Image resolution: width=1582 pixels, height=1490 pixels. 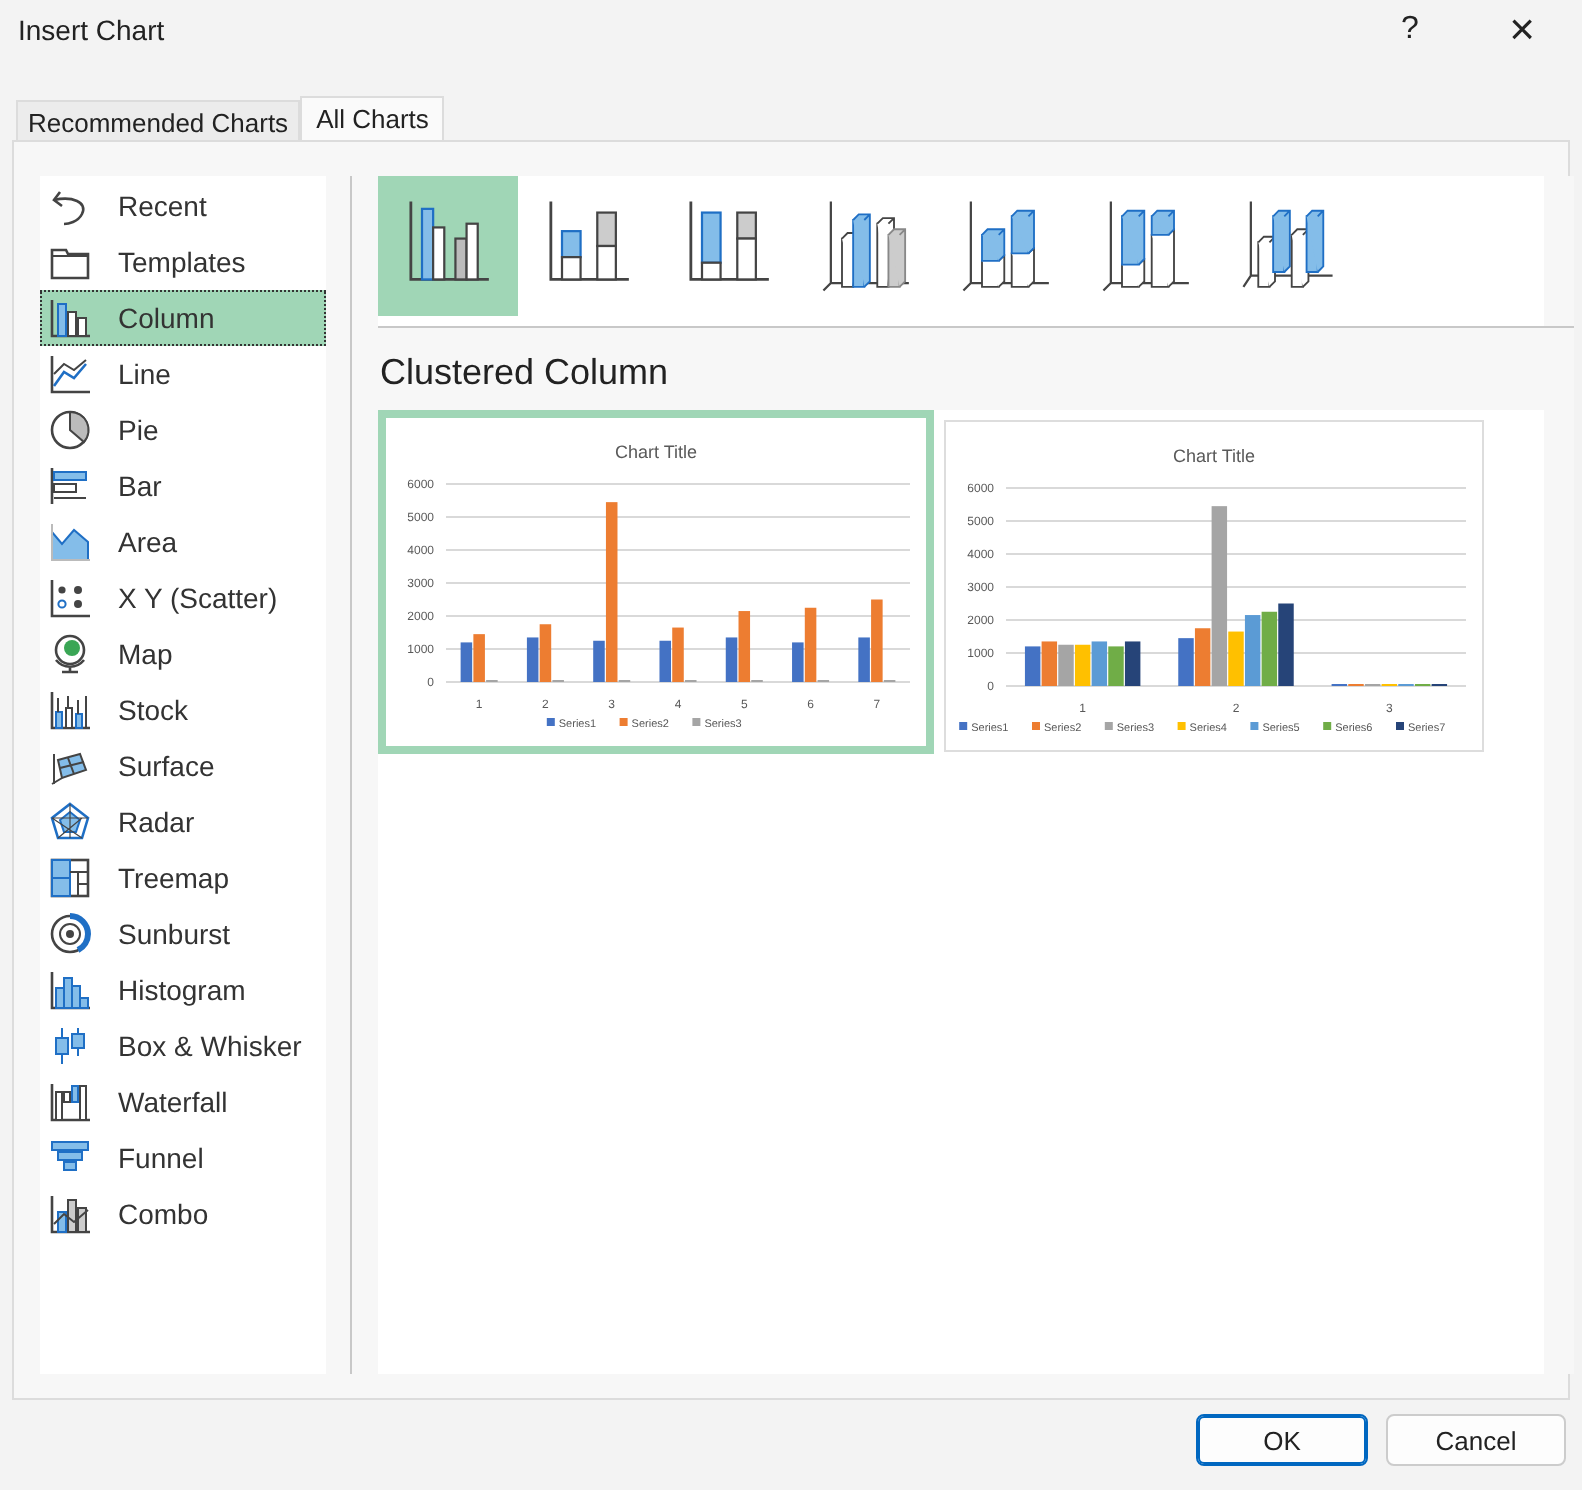 I want to click on area-chart-icon, so click(x=70, y=542).